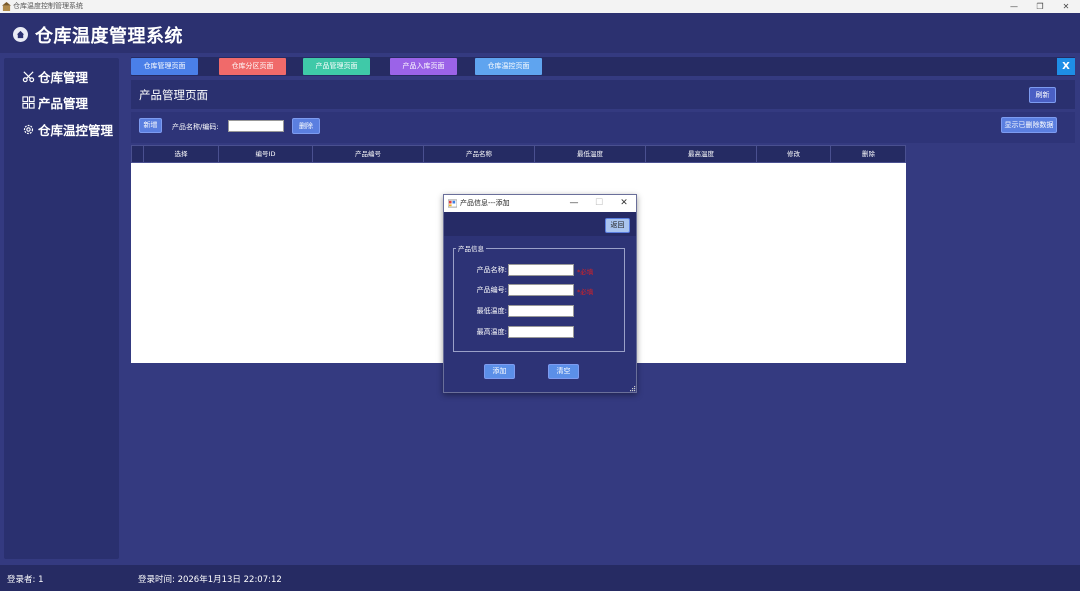 The image size is (1080, 591). What do you see at coordinates (540, 203) in the screenshot?
I see `dialog-titlebar: 产品信息---添加 — ☐ ✕` at bounding box center [540, 203].